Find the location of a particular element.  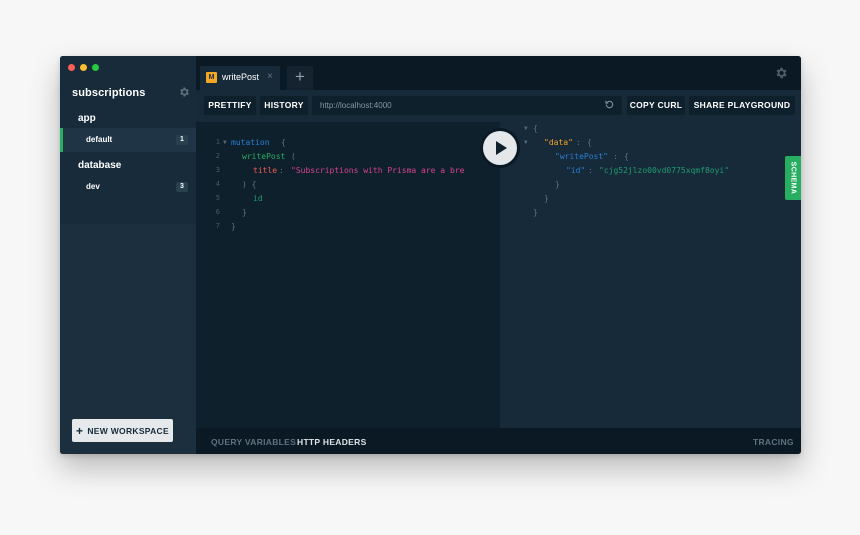

result-id-key: "id" is located at coordinates (576, 170).